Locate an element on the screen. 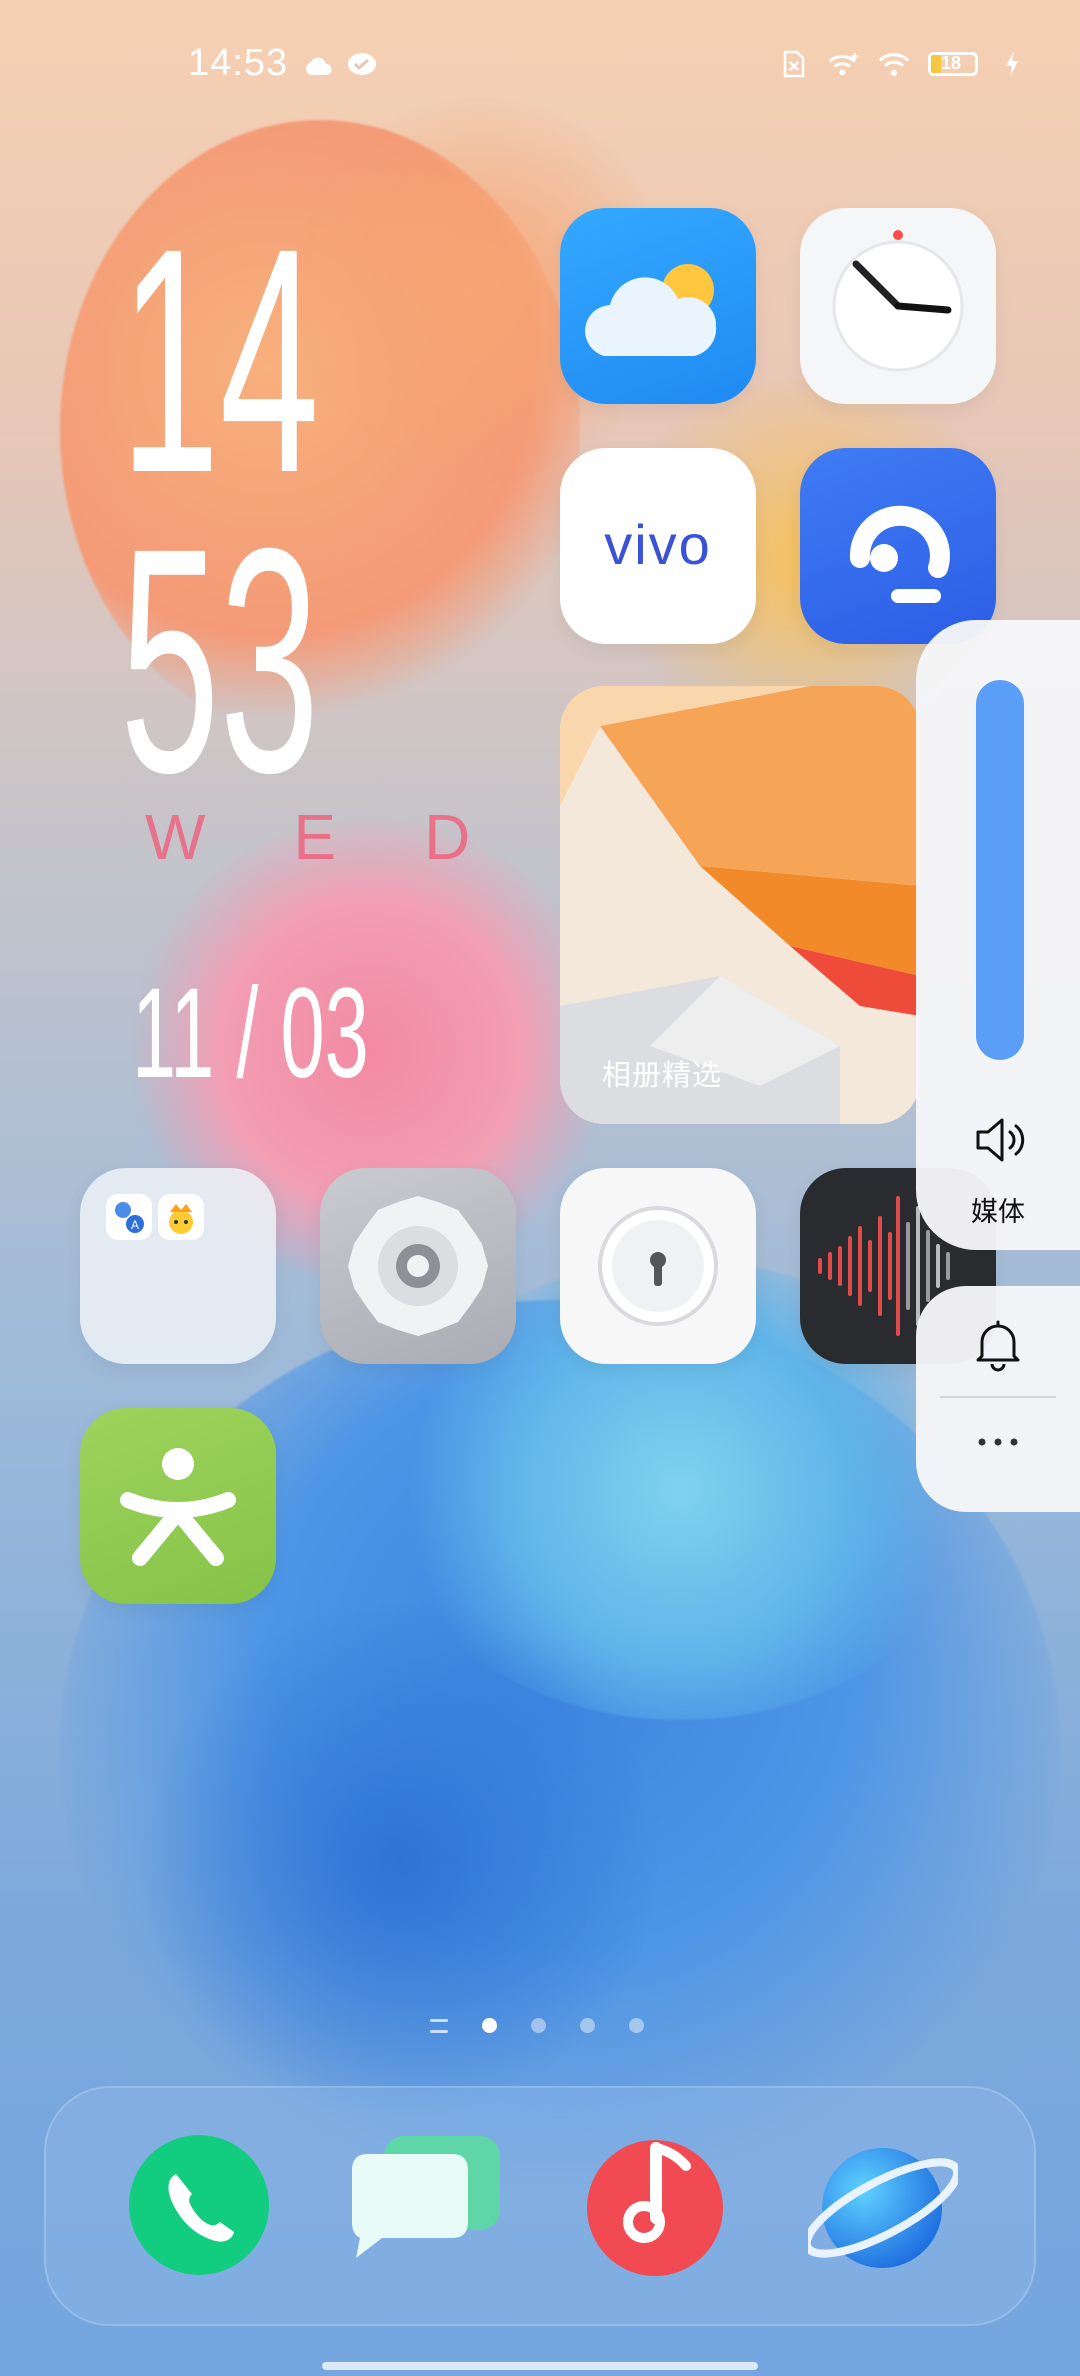  mobile-signal-icon is located at coordinates (844, 64).